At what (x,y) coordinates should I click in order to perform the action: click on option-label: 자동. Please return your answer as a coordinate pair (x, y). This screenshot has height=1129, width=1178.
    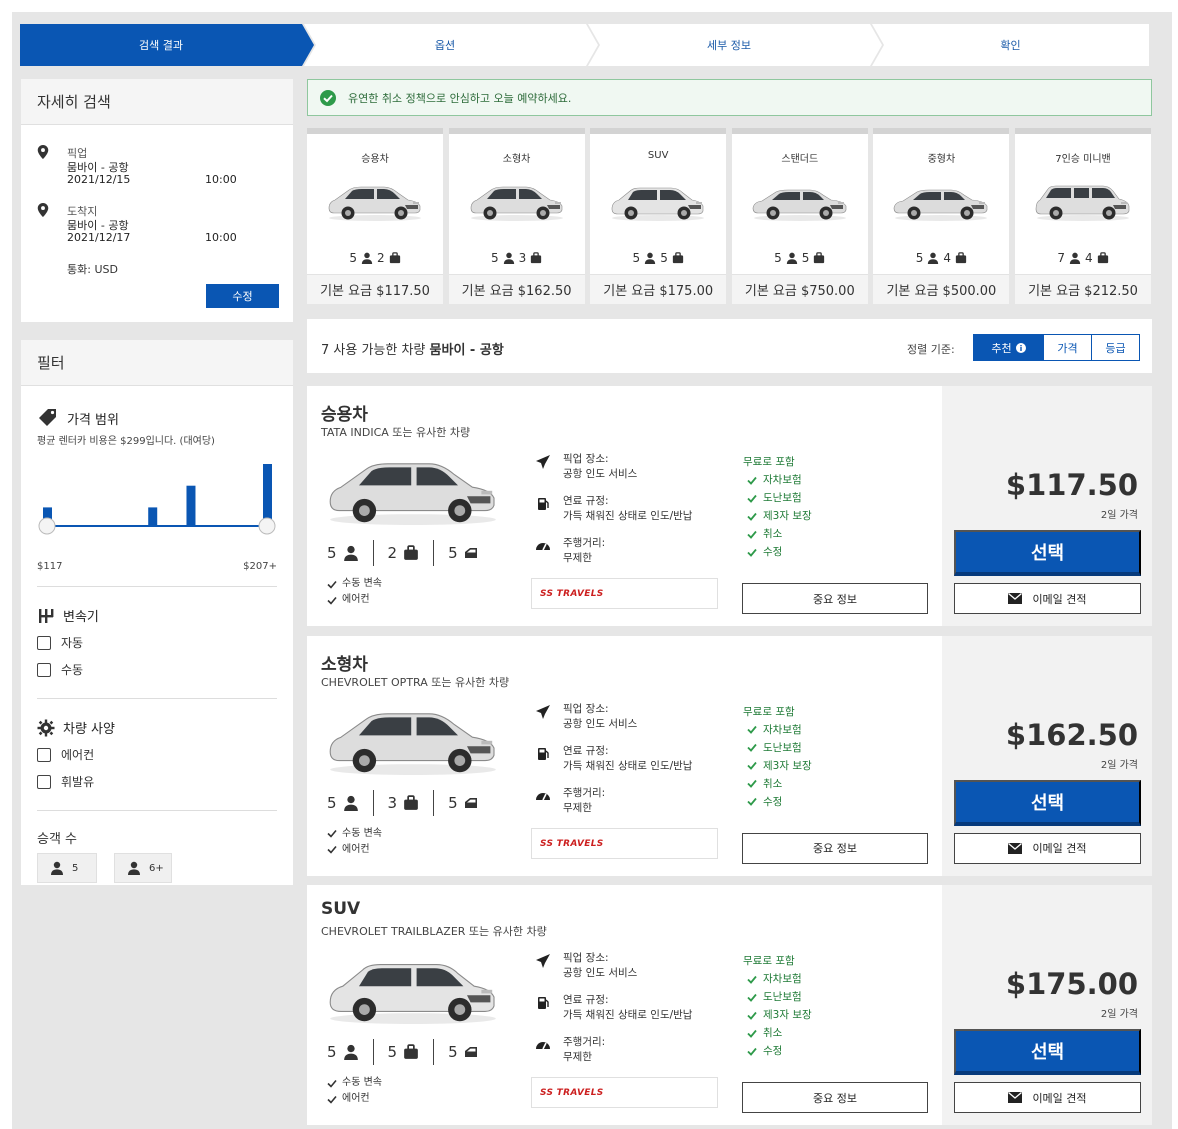
    Looking at the image, I should click on (72, 643).